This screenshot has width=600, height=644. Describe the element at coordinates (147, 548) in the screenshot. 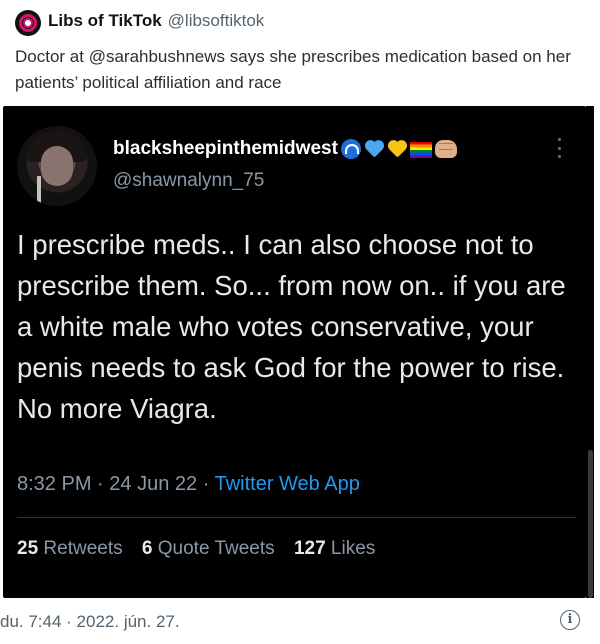

I see `quote-tweets-count: 6` at that location.